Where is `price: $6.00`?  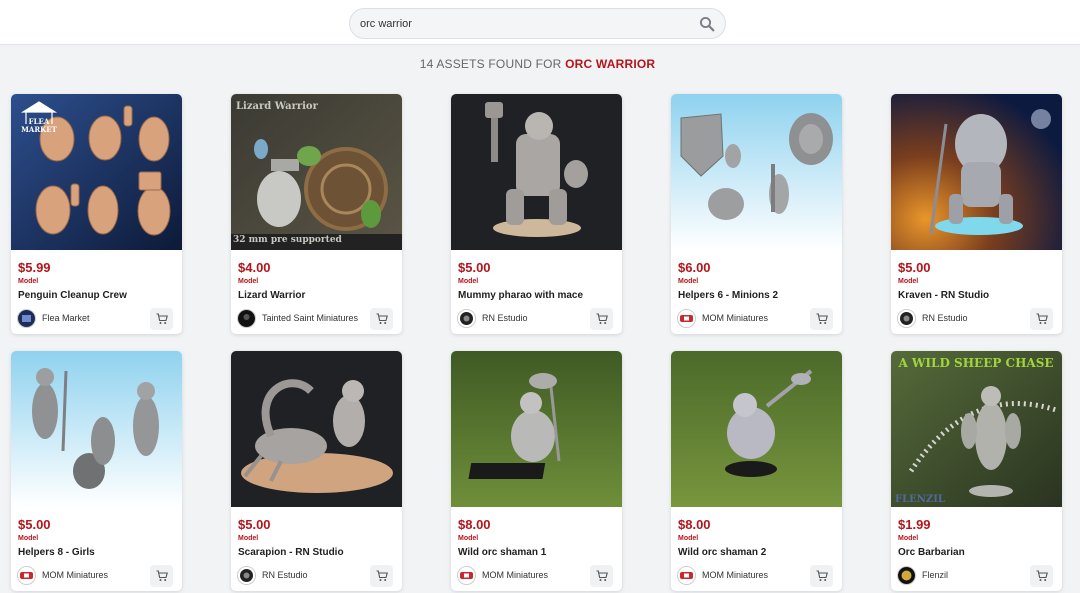 price: $6.00 is located at coordinates (694, 267).